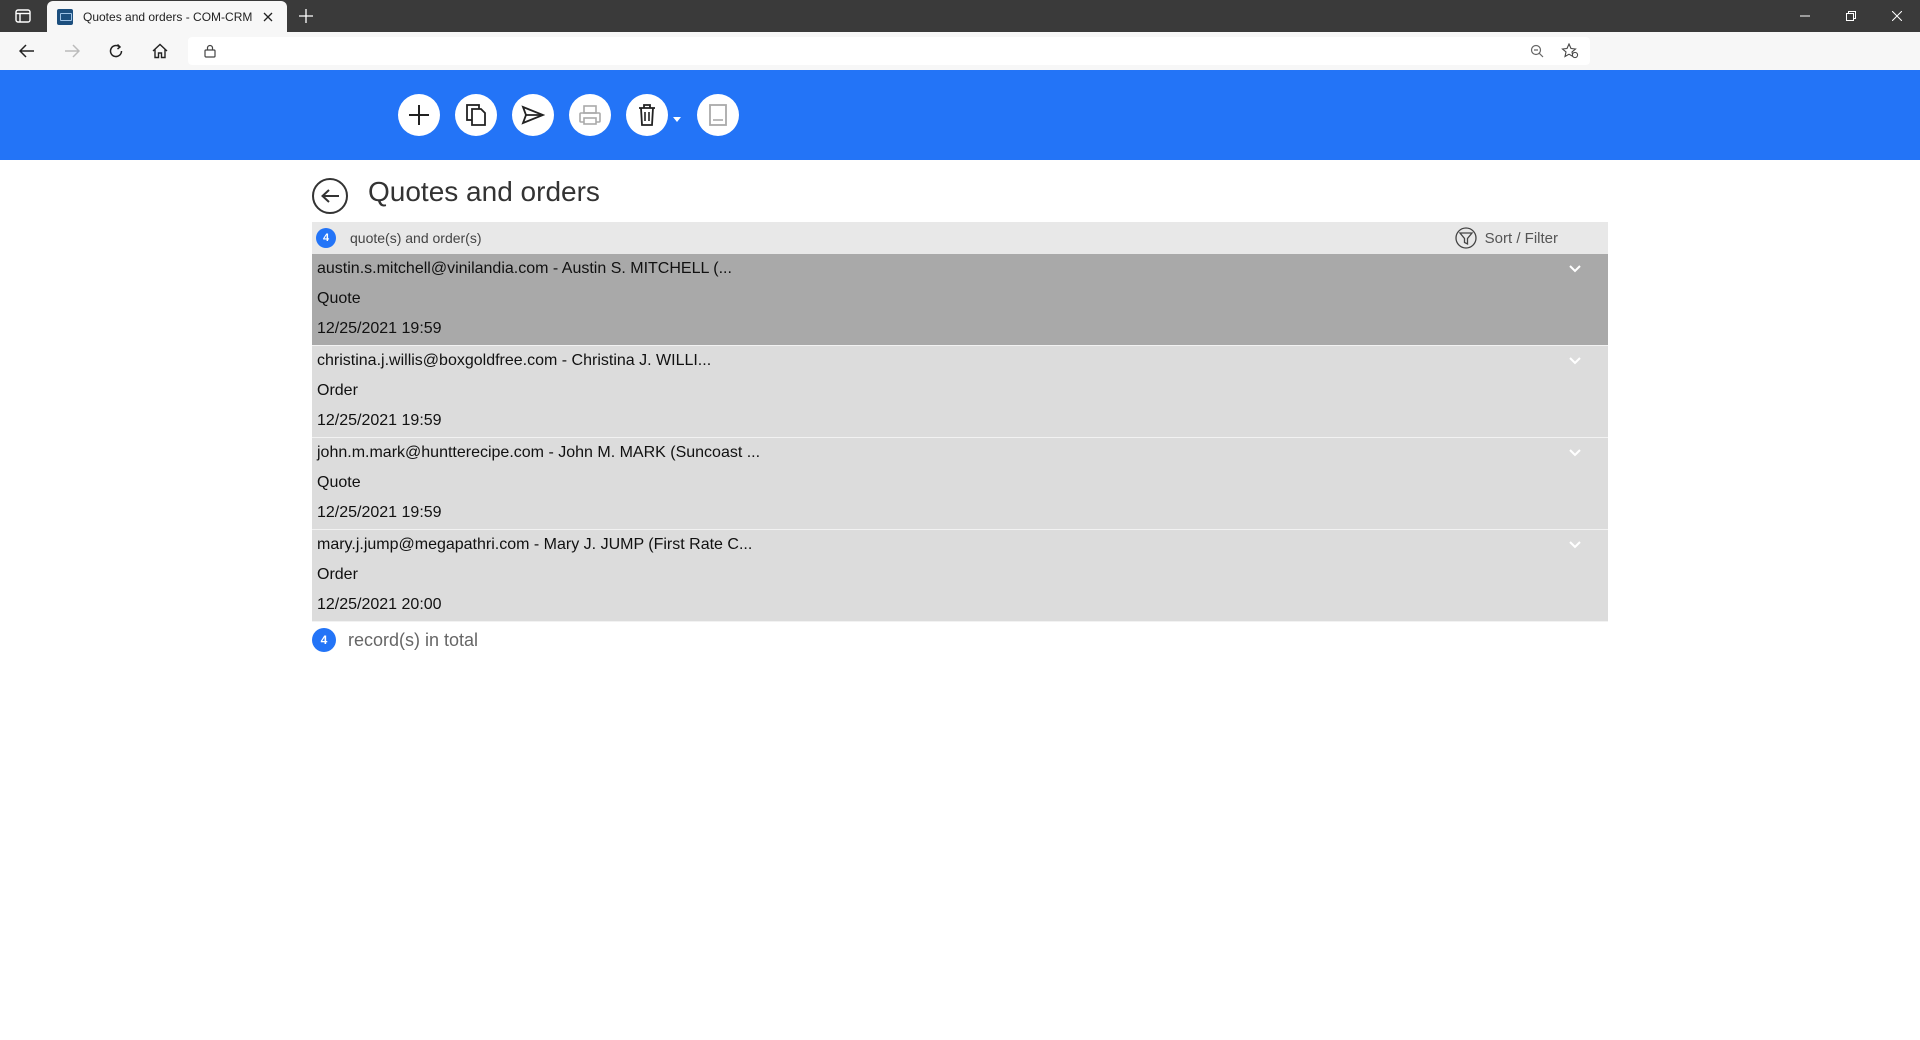 The image size is (1920, 1040). Describe the element at coordinates (1851, 16) in the screenshot. I see `restore-icon` at that location.